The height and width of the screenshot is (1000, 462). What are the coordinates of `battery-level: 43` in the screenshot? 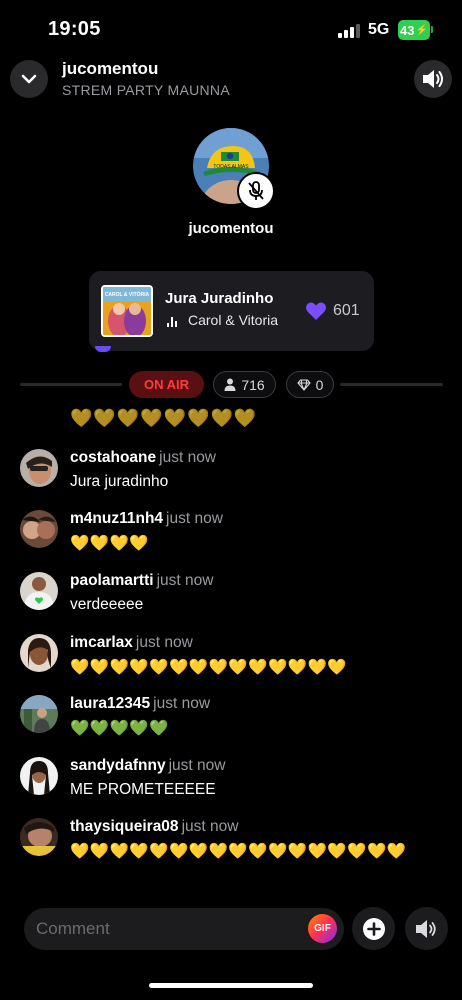 It's located at (407, 30).